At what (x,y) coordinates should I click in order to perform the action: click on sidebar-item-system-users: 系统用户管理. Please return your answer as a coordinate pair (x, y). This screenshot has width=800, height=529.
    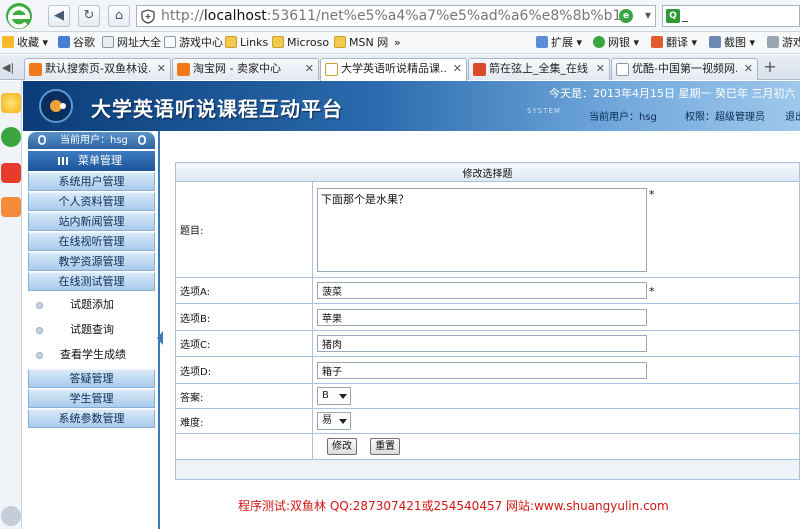
    Looking at the image, I should click on (91, 181).